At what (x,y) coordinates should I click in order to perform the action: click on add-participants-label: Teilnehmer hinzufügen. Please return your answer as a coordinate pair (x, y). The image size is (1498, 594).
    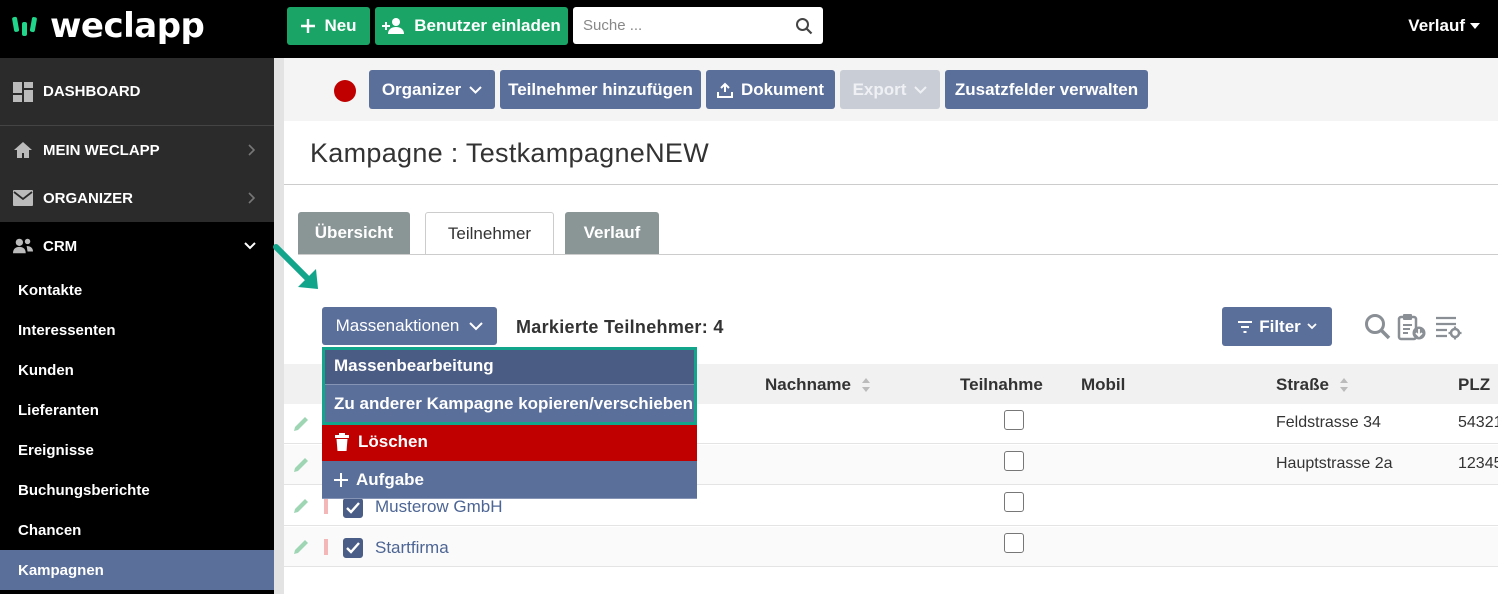
    Looking at the image, I should click on (600, 89).